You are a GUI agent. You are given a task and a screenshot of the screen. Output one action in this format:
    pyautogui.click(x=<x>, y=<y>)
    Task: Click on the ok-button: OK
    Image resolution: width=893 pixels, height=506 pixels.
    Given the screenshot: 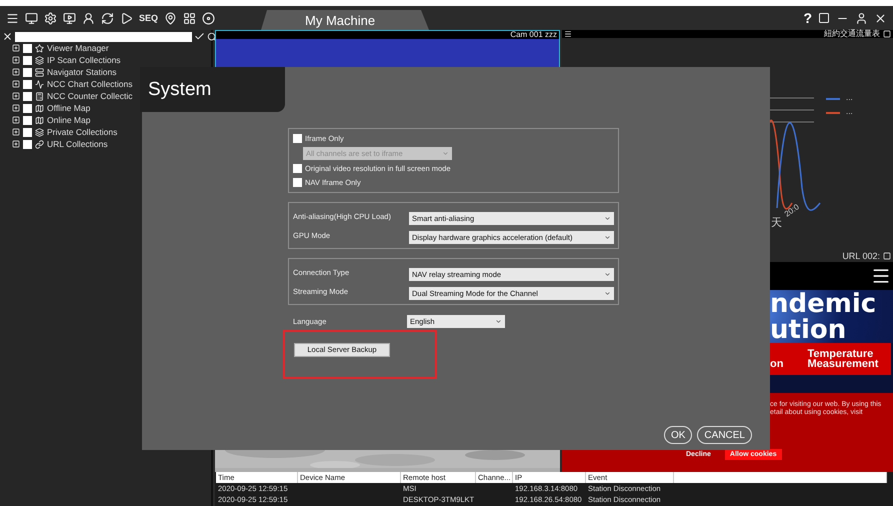 What is the action you would take?
    pyautogui.click(x=678, y=435)
    